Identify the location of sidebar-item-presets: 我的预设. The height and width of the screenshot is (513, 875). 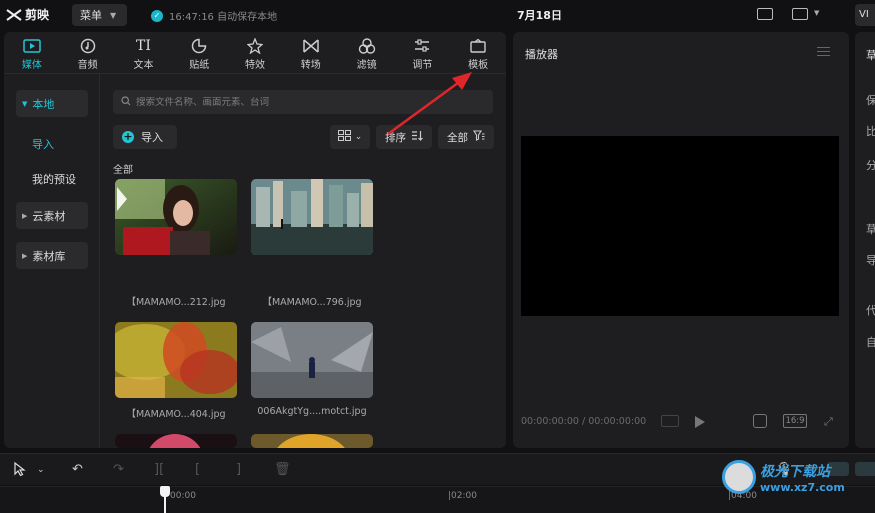
(54, 179).